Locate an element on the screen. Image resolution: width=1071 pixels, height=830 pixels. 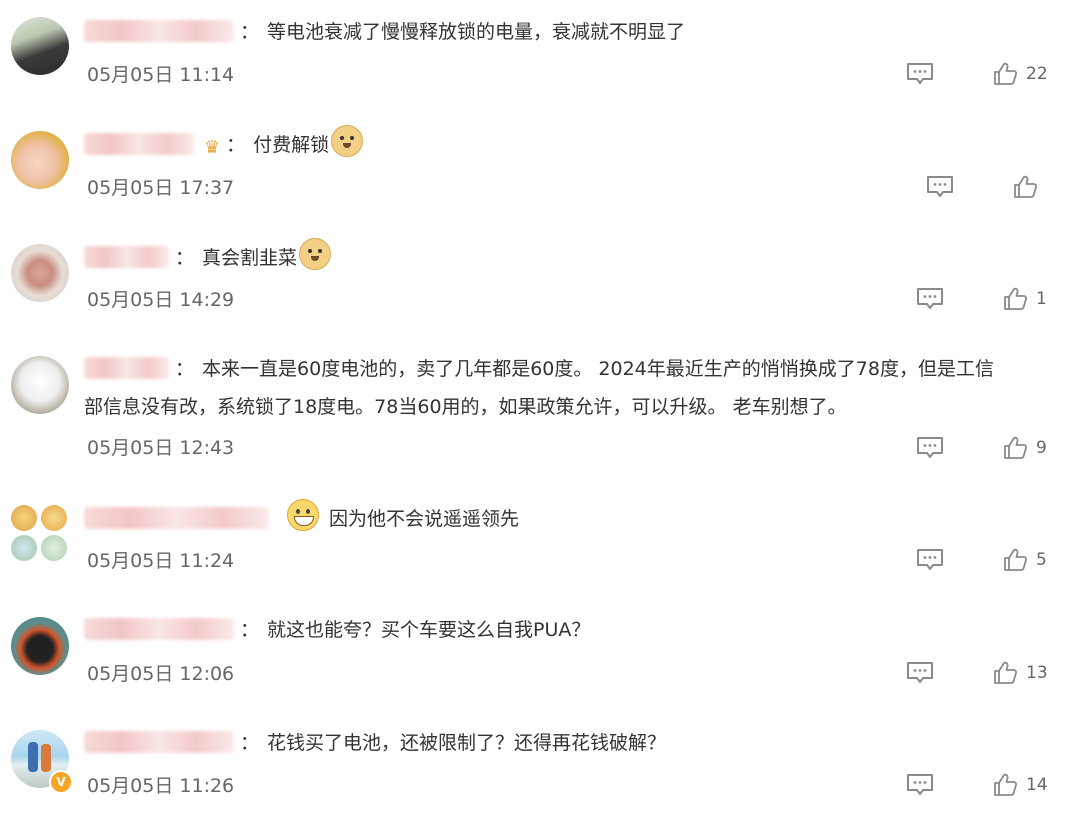
like-count: 5 is located at coordinates (1041, 560).